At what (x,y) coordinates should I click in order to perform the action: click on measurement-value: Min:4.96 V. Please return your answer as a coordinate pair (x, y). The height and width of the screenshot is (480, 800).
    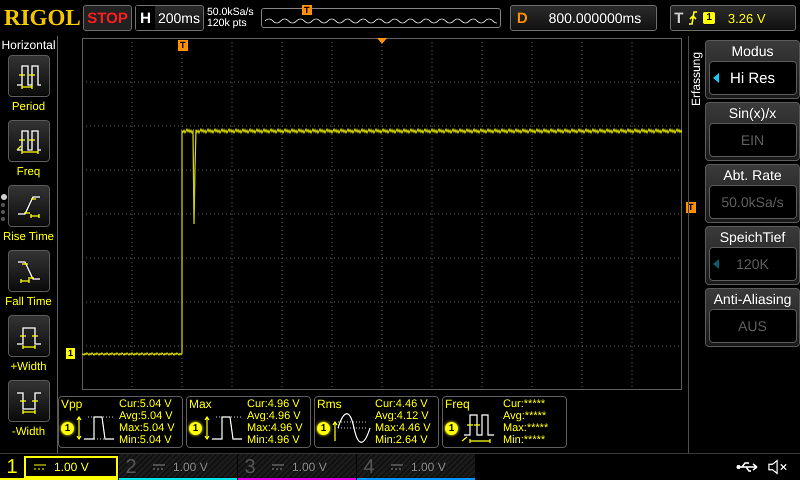
    Looking at the image, I should click on (274, 440).